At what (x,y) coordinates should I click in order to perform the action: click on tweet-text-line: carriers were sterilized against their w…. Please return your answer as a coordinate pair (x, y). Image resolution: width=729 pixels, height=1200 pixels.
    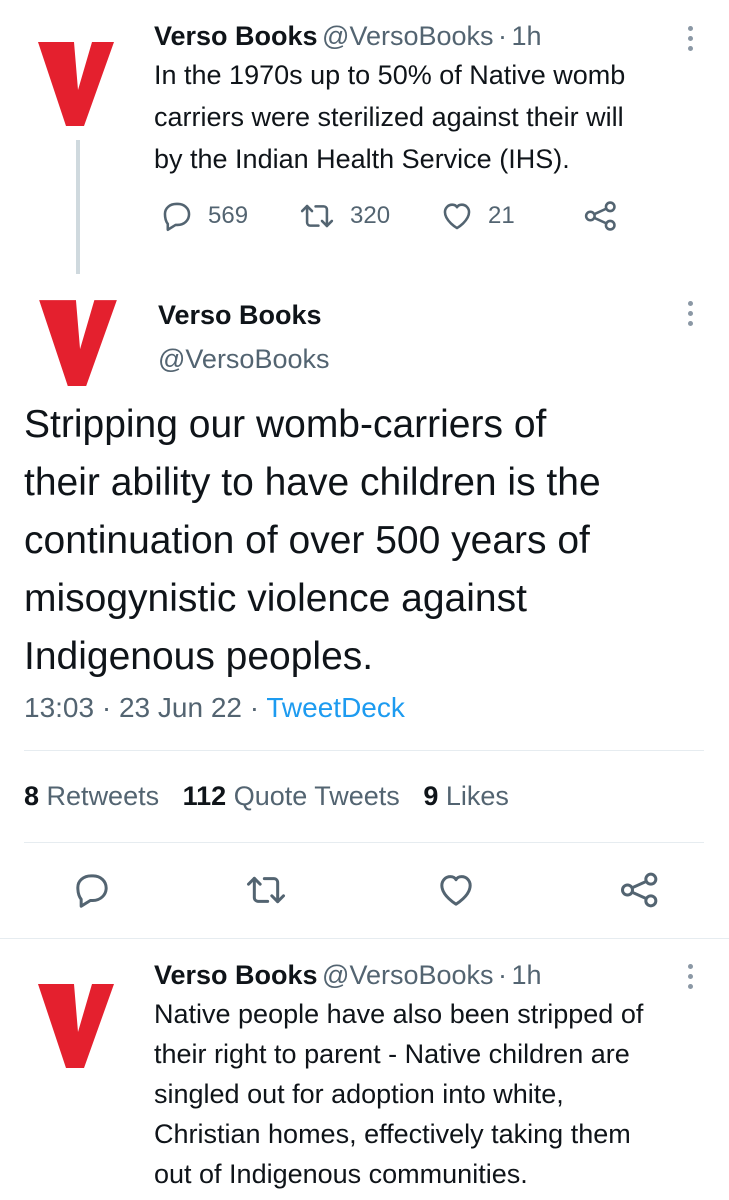
    Looking at the image, I should click on (389, 117).